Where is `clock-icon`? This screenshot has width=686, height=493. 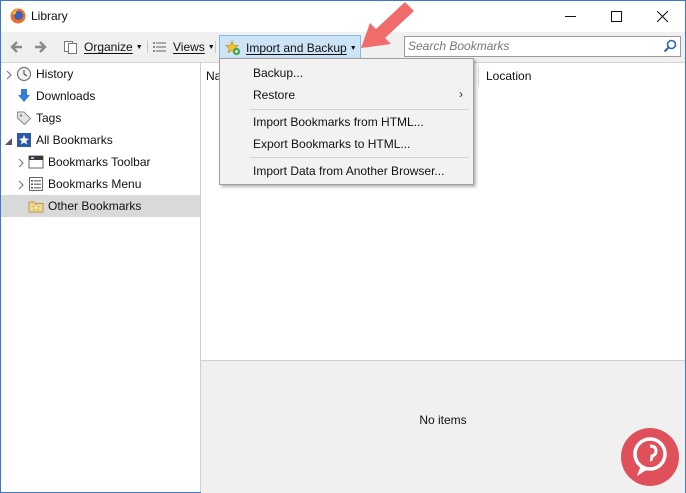
clock-icon is located at coordinates (24, 74).